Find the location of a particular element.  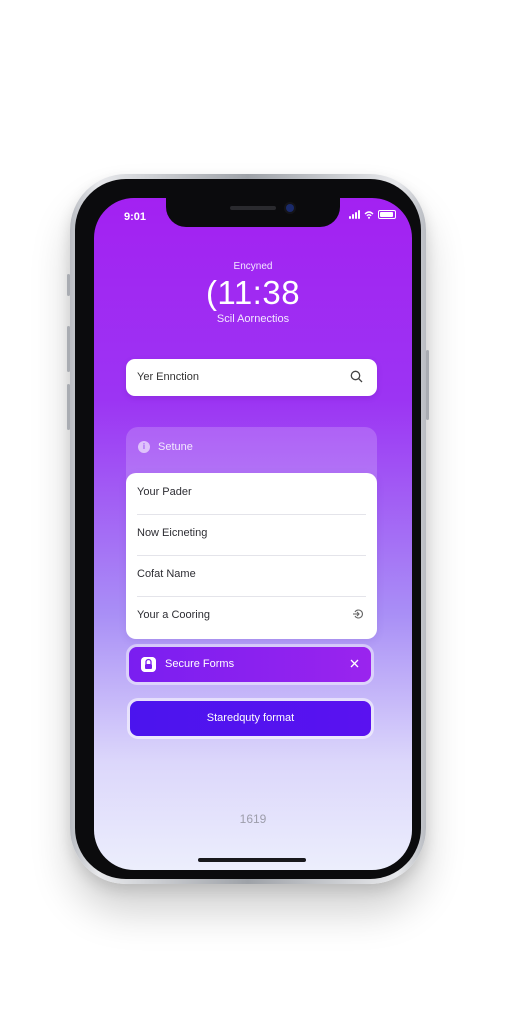

form-row-label: Your a Cooring is located at coordinates (173, 615).